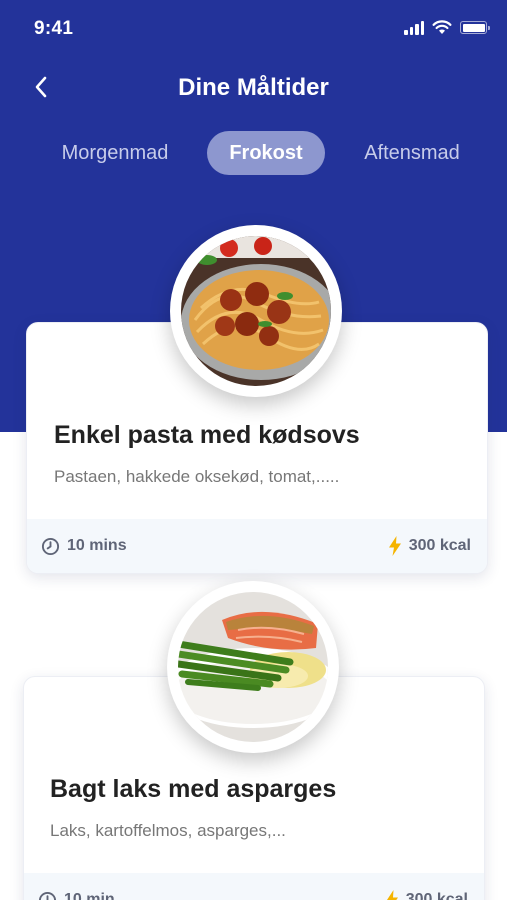 Image resolution: width=507 pixels, height=900 pixels. Describe the element at coordinates (89, 895) in the screenshot. I see `meal-time-label: 10 min` at that location.